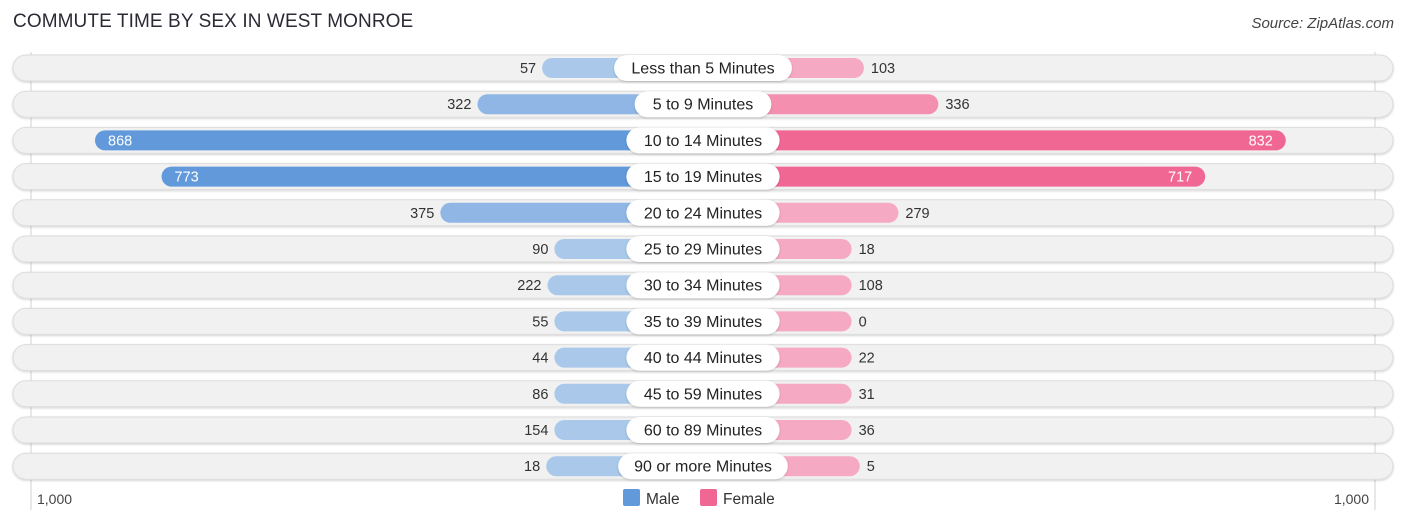  Describe the element at coordinates (703, 322) in the screenshot. I see `category-label: 35 to 39 Minutes` at that location.